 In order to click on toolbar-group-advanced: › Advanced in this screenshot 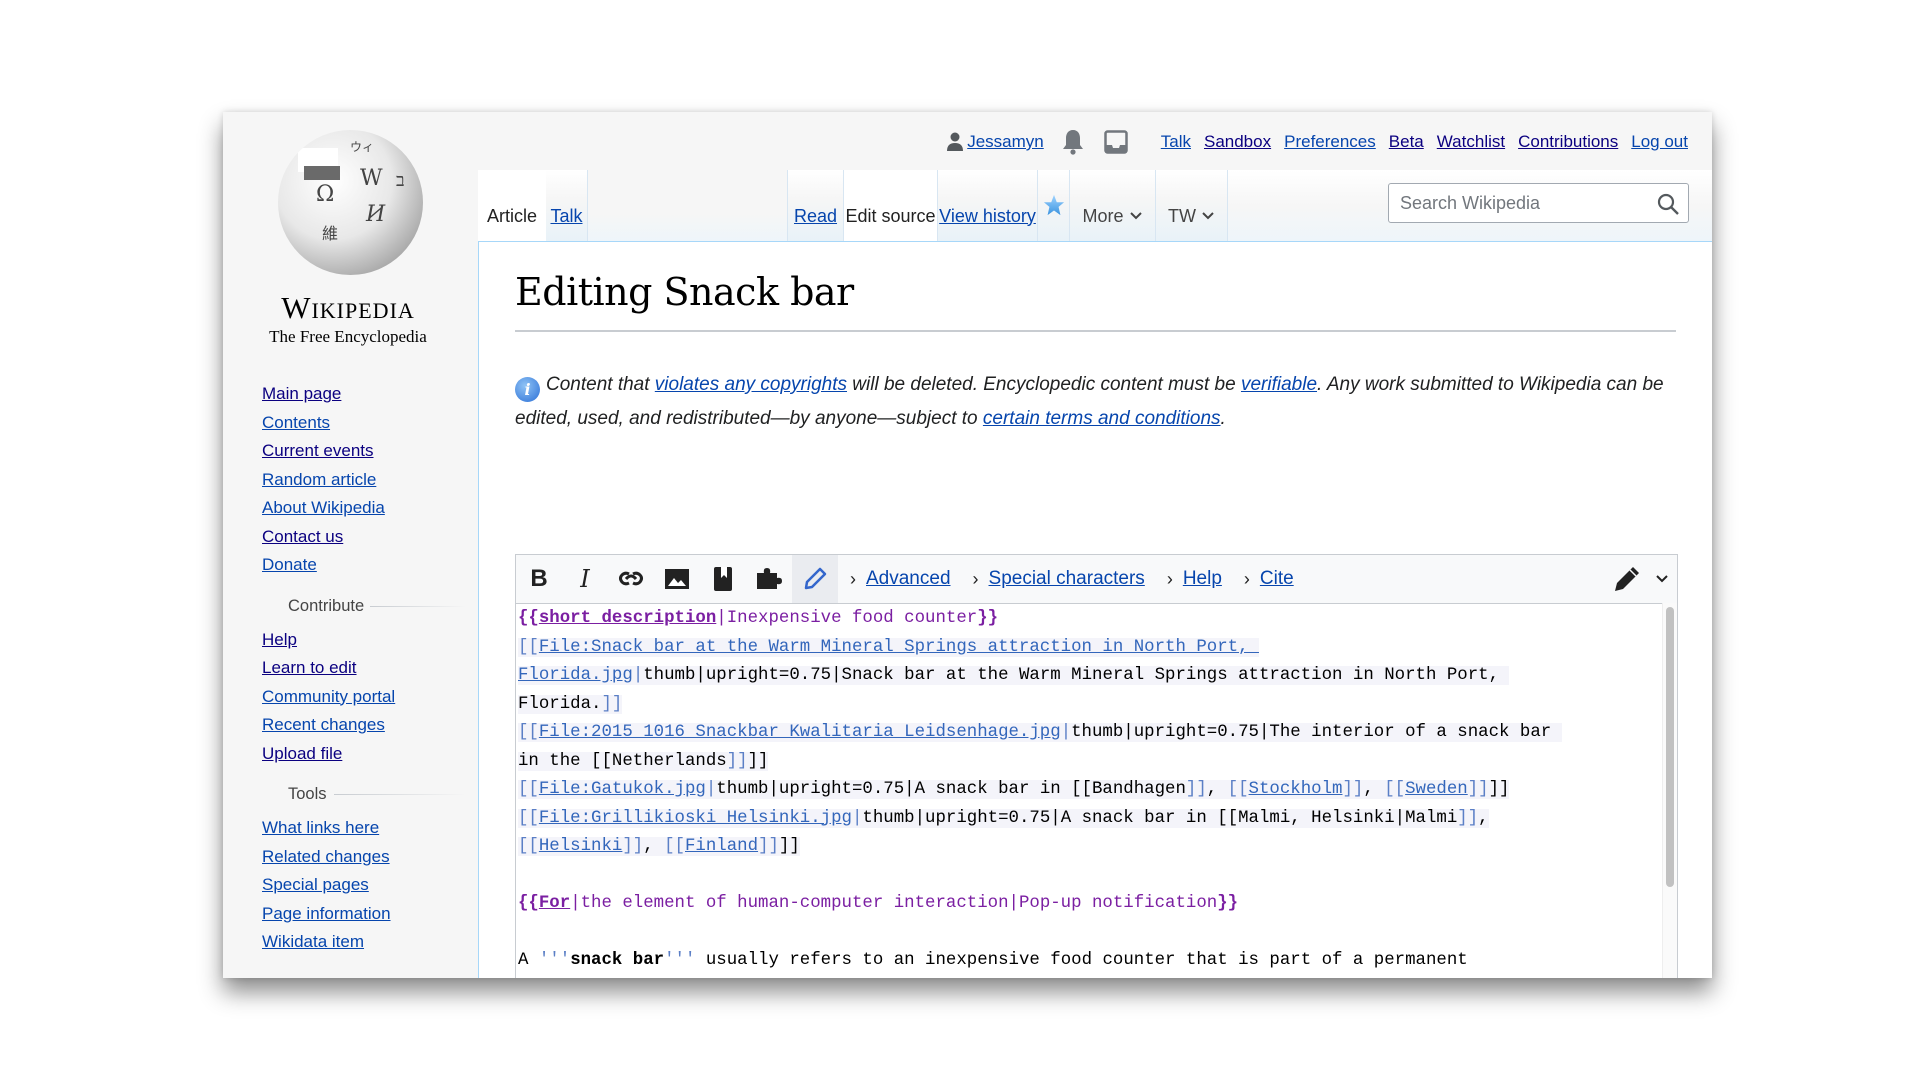, I will do `click(900, 579)`.